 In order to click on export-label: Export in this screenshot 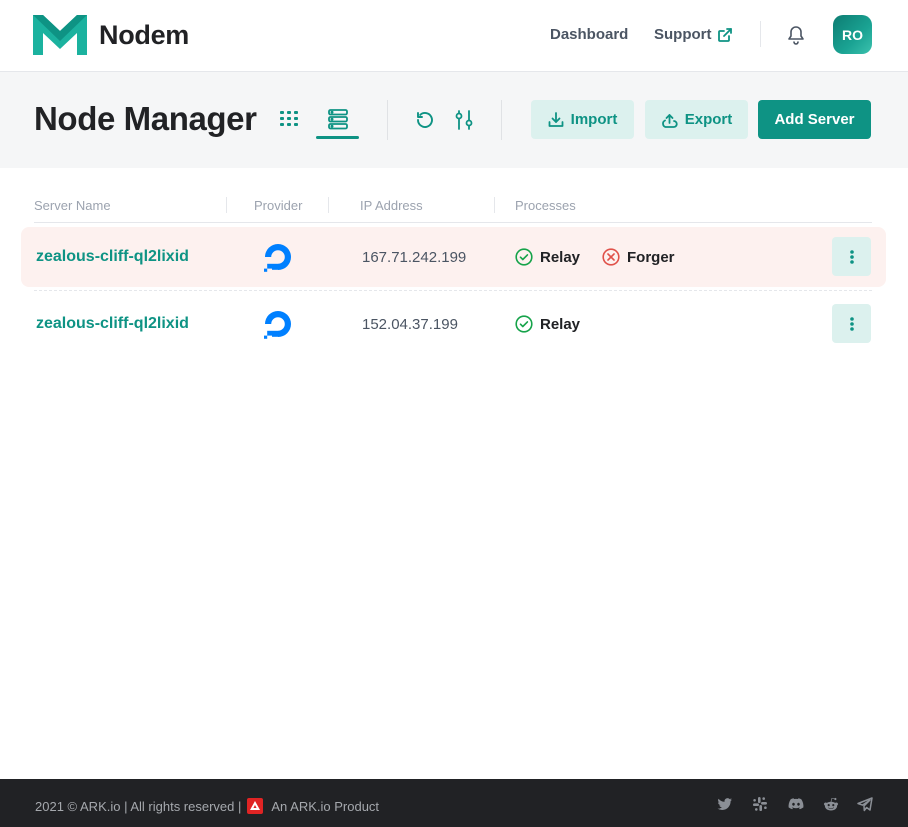, I will do `click(708, 119)`.